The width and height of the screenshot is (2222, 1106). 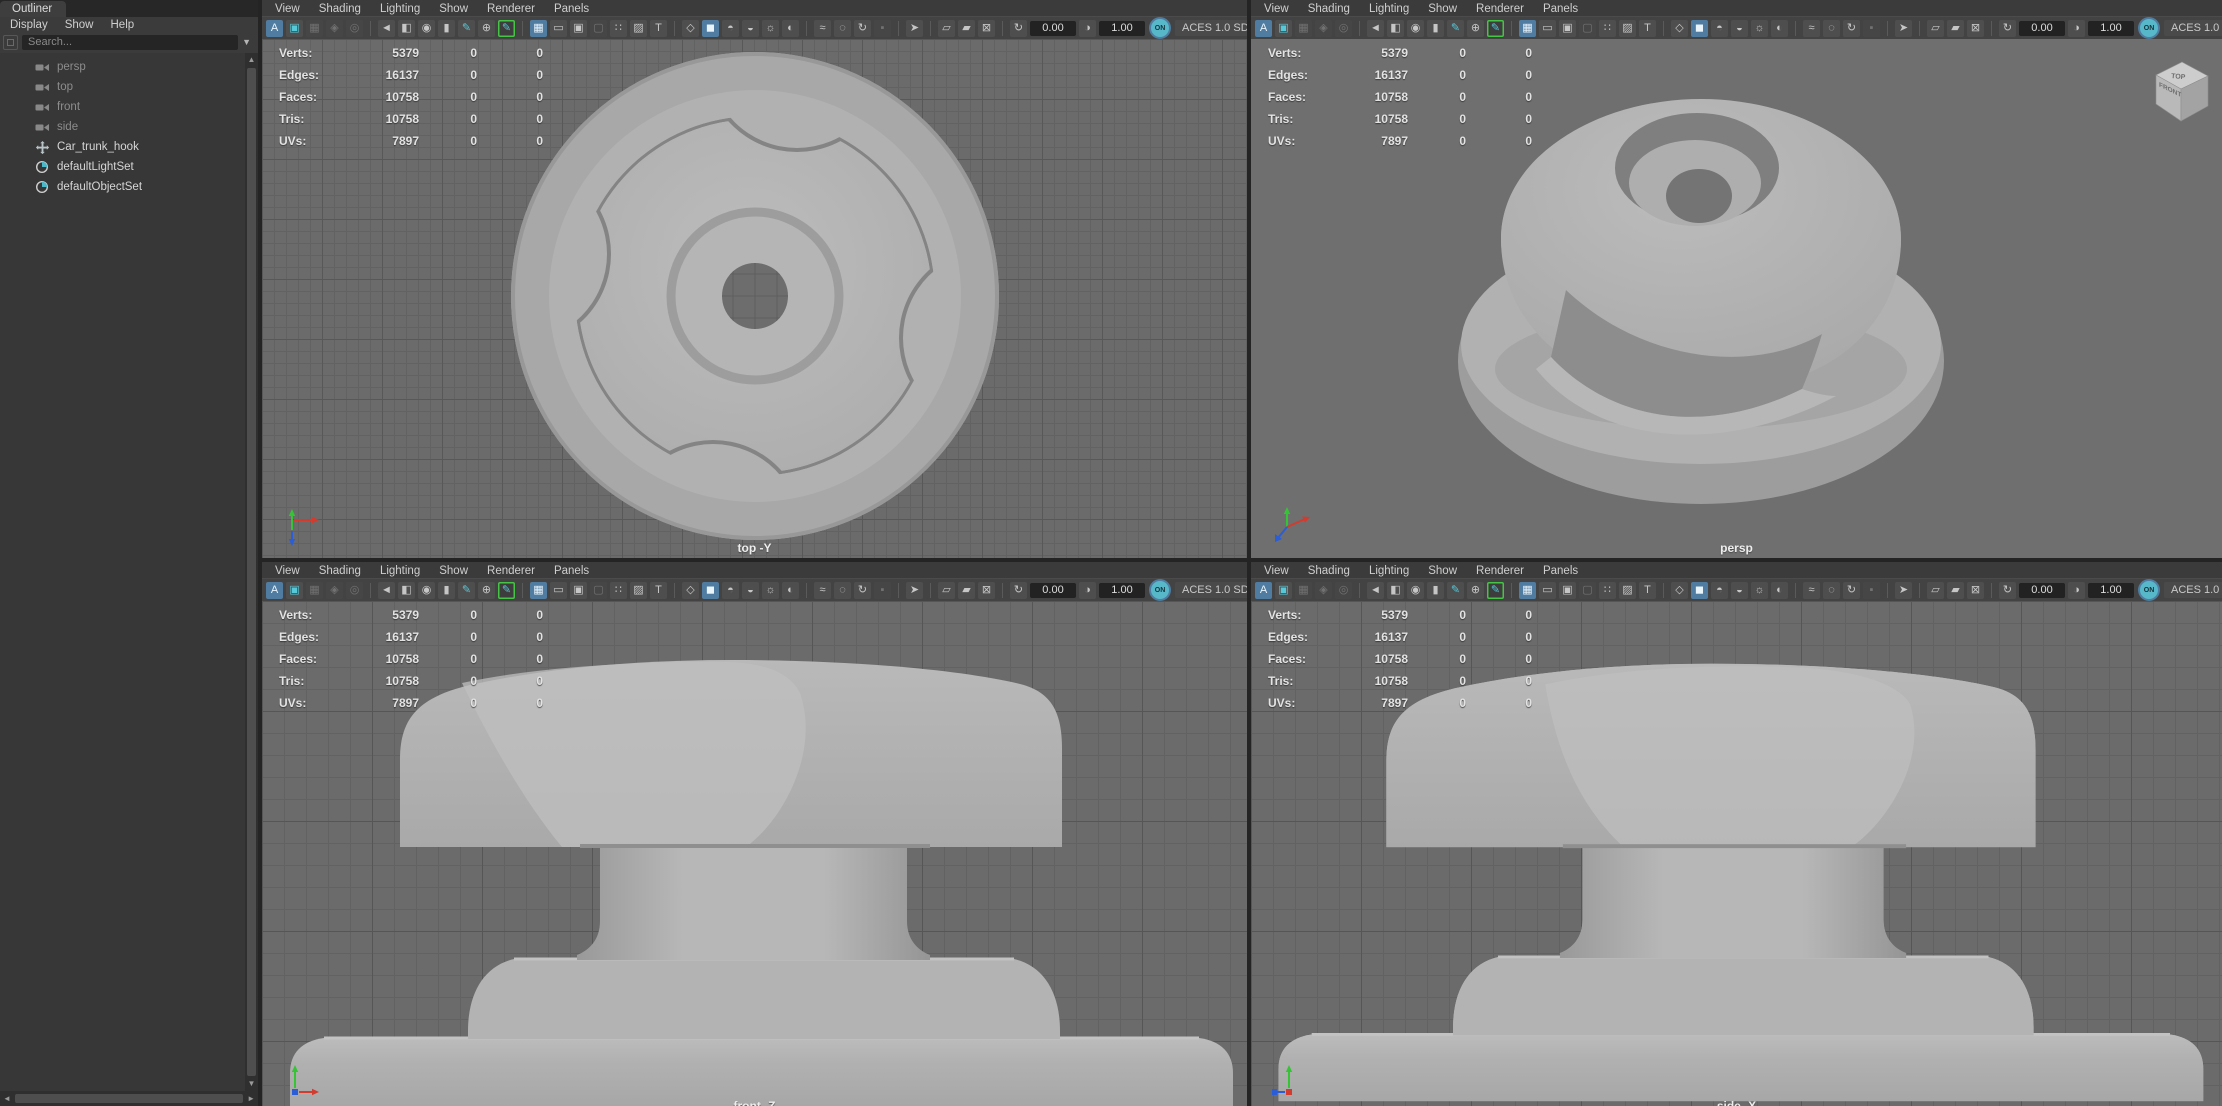 What do you see at coordinates (842, 590) in the screenshot?
I see `motion-blur-icon: ◌` at bounding box center [842, 590].